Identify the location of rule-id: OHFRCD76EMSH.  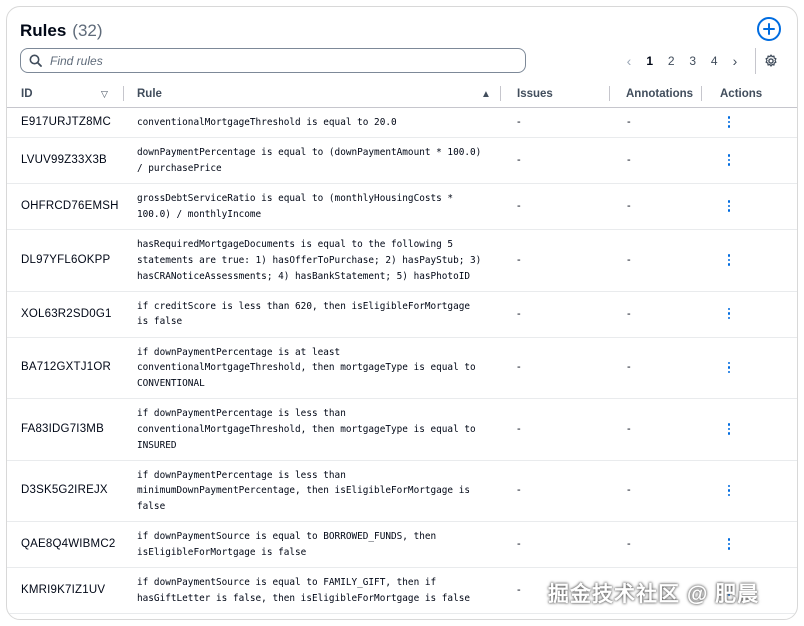
(70, 206).